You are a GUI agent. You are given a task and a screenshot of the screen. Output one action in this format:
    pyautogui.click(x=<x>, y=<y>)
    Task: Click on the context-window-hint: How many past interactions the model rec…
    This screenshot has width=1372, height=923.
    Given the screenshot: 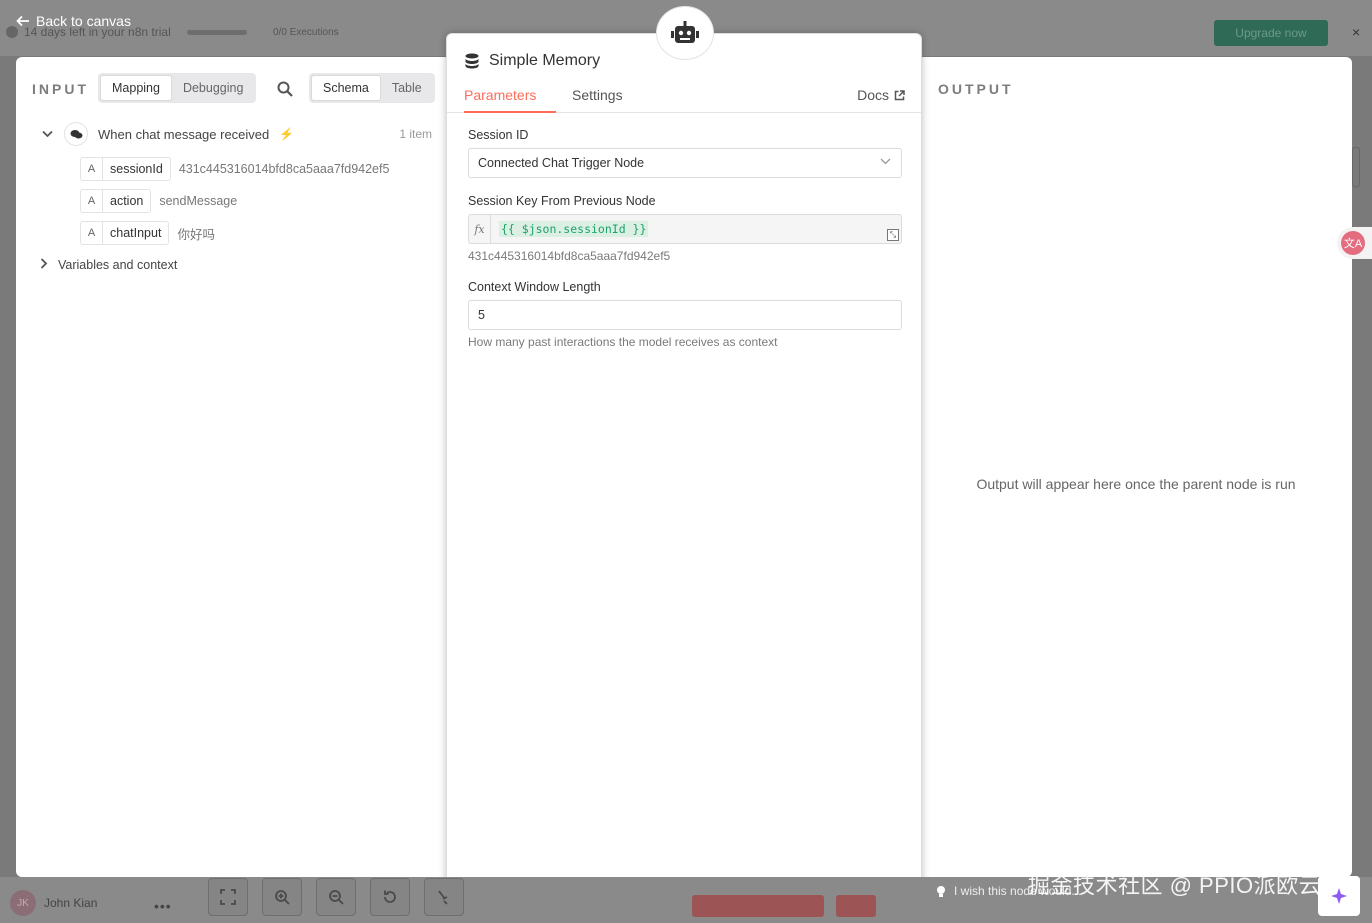 What is the action you would take?
    pyautogui.click(x=623, y=342)
    